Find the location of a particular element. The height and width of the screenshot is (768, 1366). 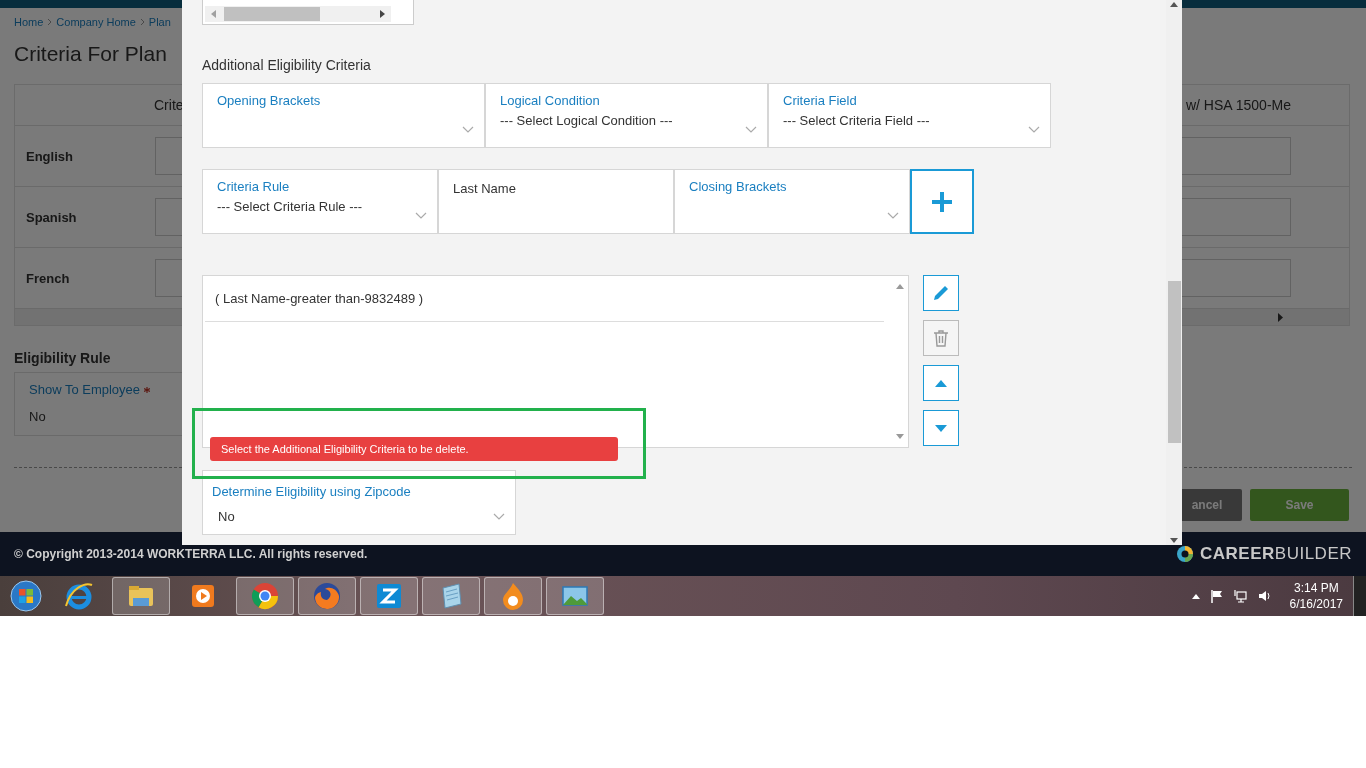

flag-icon is located at coordinates (1216, 596).